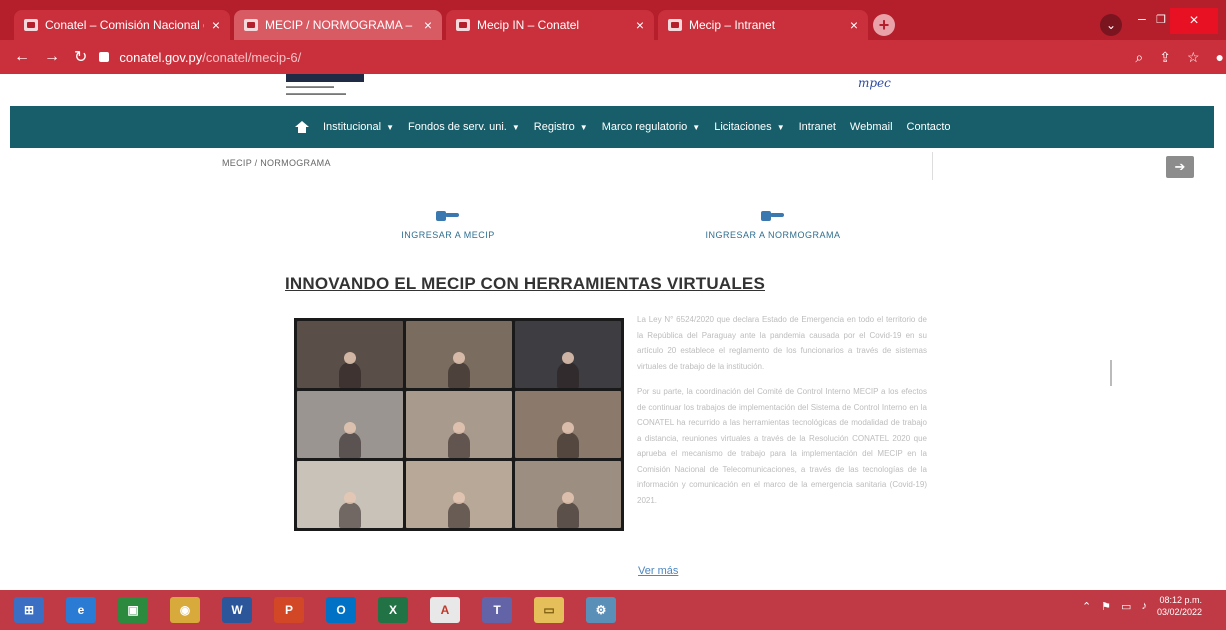  What do you see at coordinates (1139, 57) in the screenshot?
I see `search-icon: ⌕` at bounding box center [1139, 57].